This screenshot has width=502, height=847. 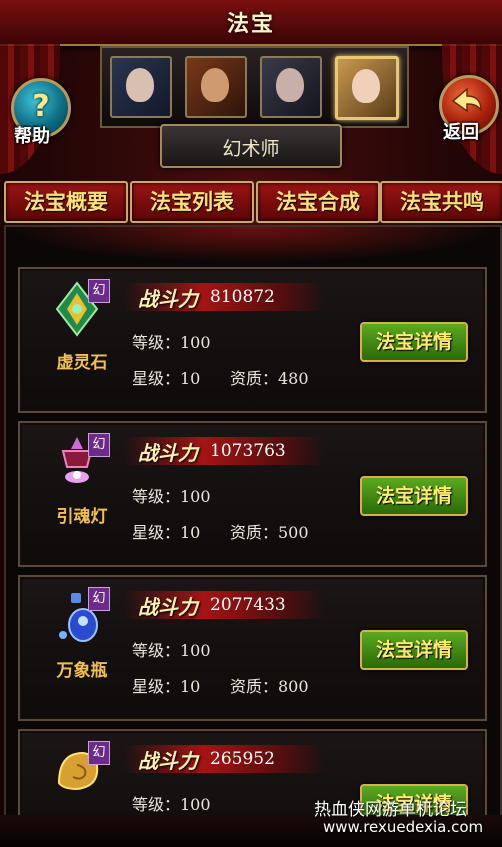 I want to click on title-bar: 法宝, so click(x=251, y=23).